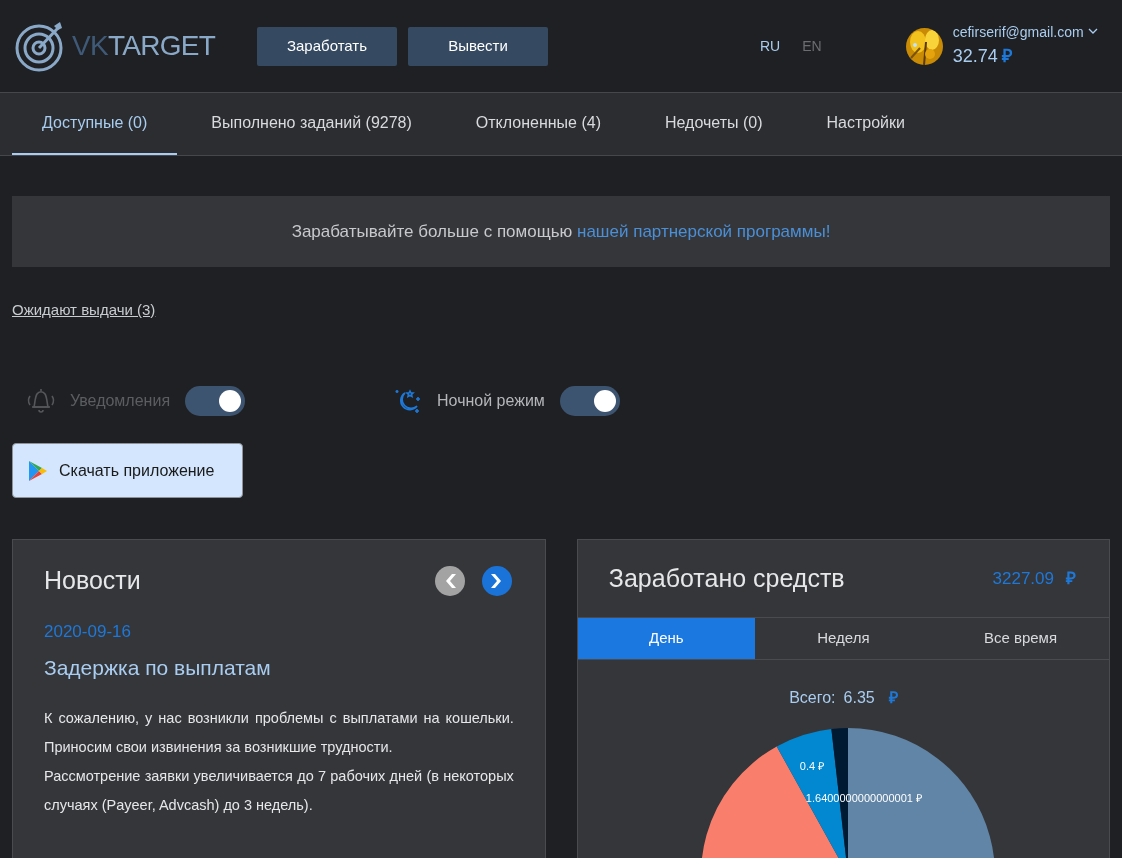 Image resolution: width=1122 pixels, height=858 pixels. What do you see at coordinates (538, 124) in the screenshot?
I see `tab: Отклоненные (4)` at bounding box center [538, 124].